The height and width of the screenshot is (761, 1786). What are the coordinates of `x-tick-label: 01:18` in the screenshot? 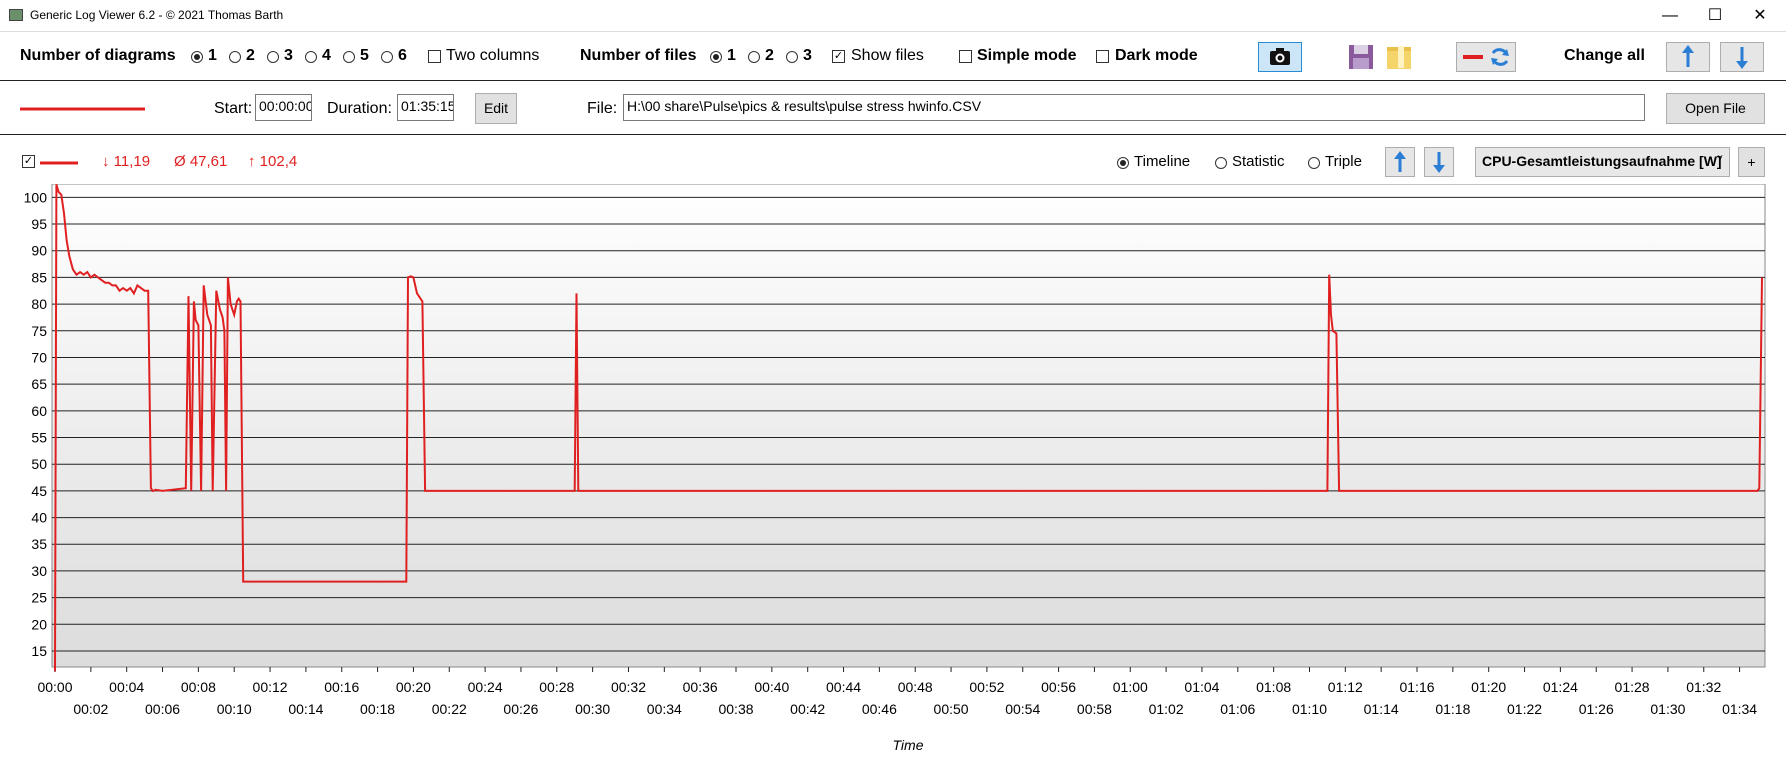 It's located at (1452, 709).